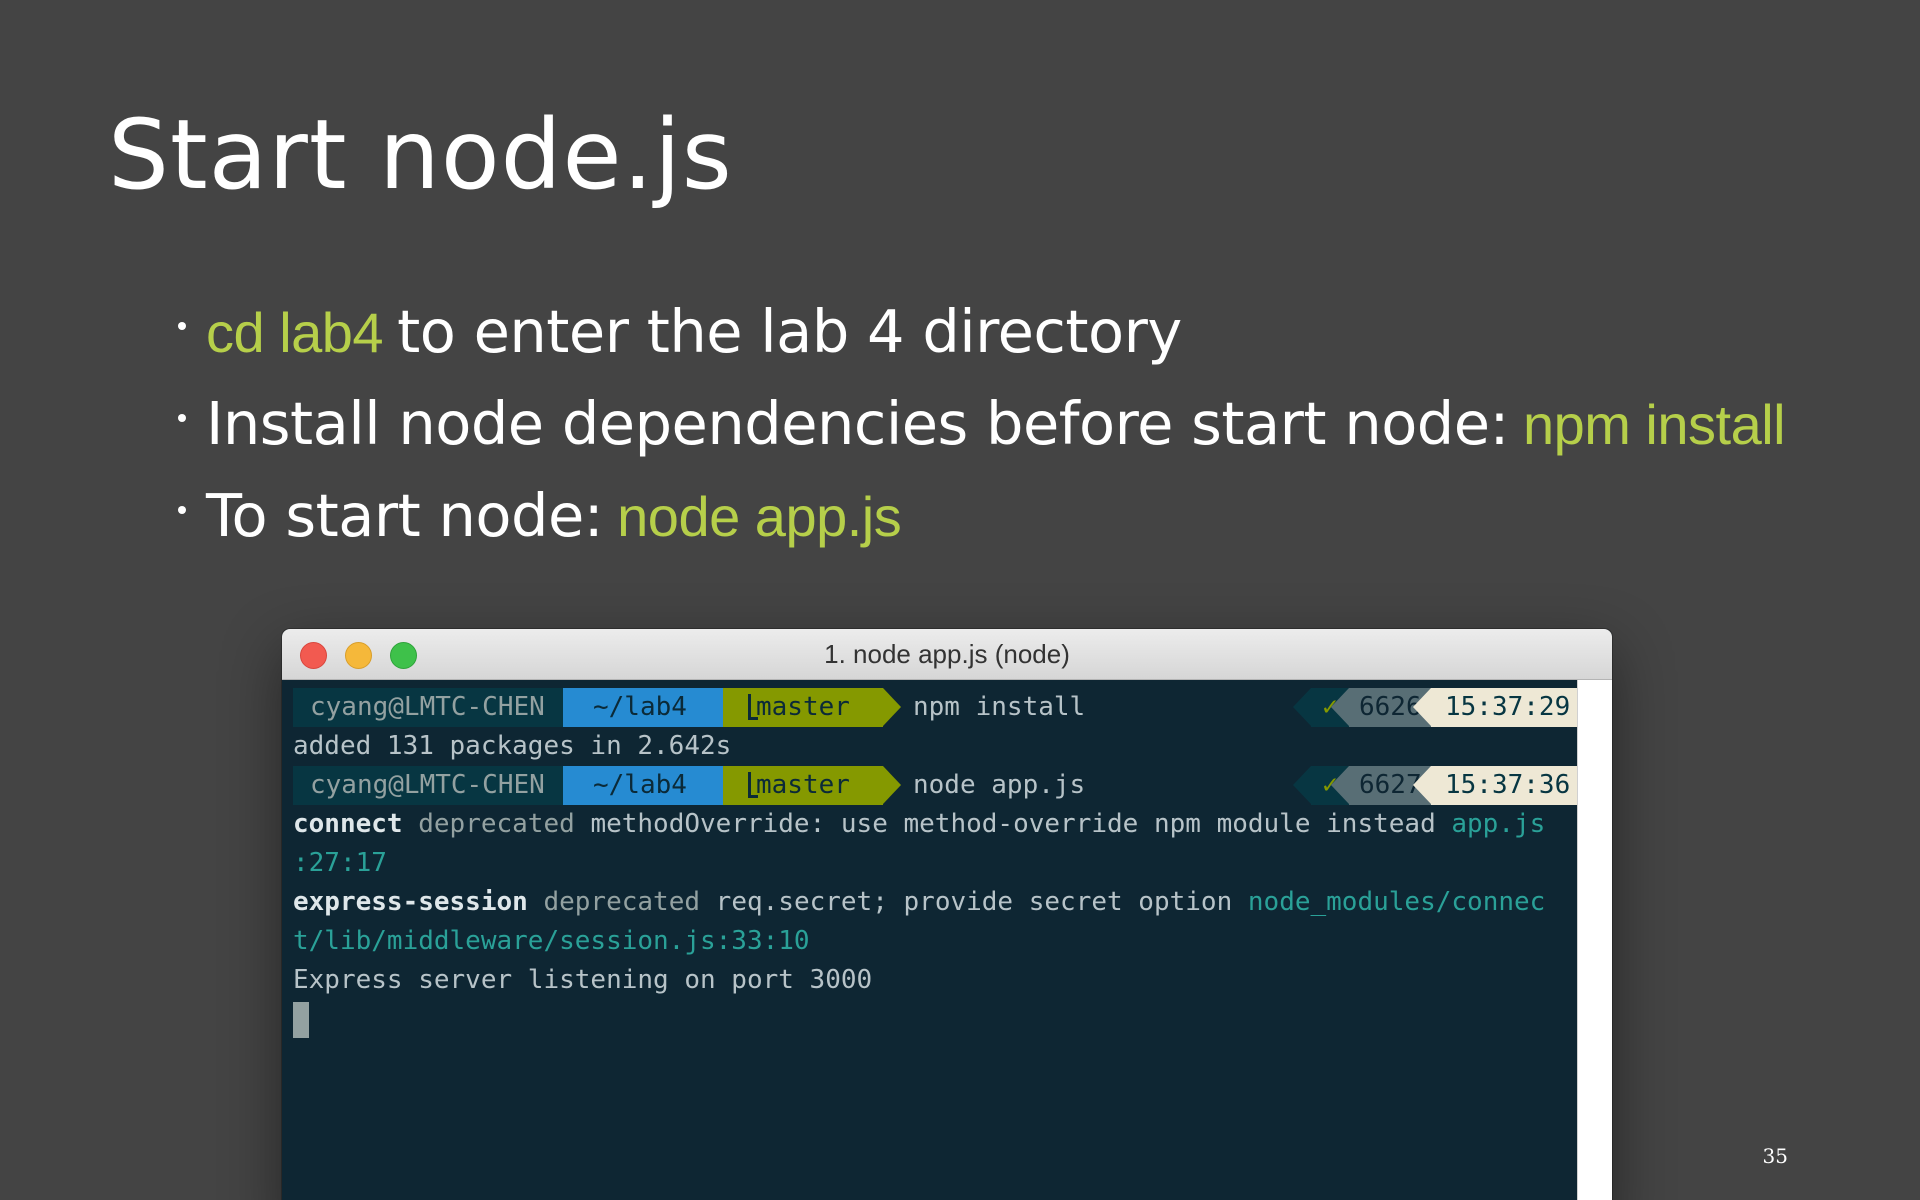  Describe the element at coordinates (1594, 940) in the screenshot. I see `terminal-scrollbar` at that location.